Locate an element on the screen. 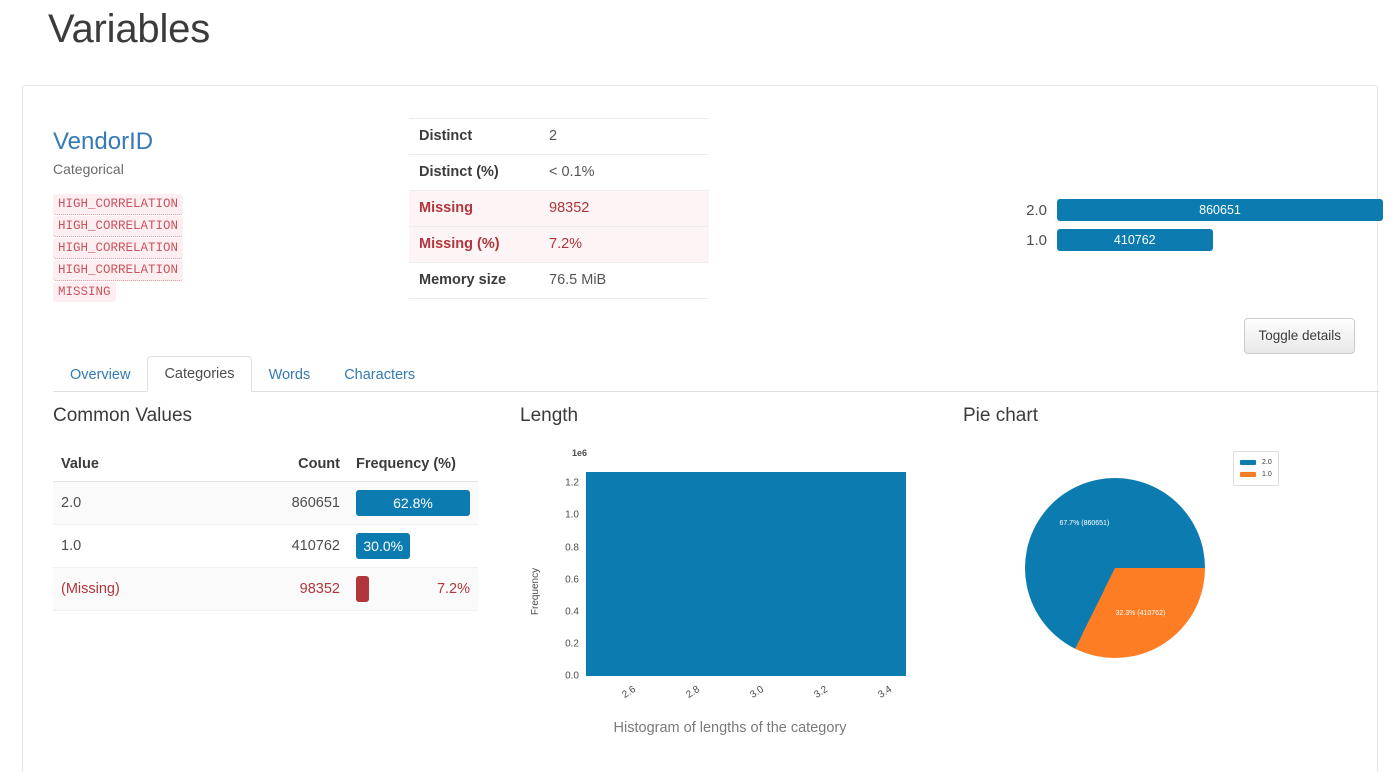  pie-shape is located at coordinates (1115, 568).